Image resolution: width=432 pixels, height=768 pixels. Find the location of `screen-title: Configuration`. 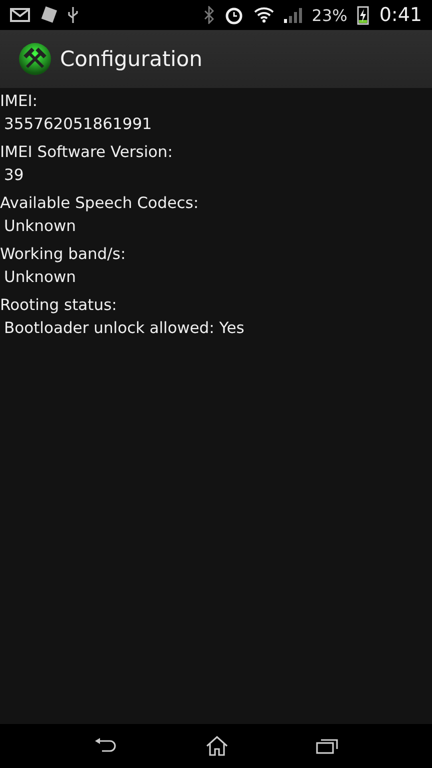

screen-title: Configuration is located at coordinates (131, 59).